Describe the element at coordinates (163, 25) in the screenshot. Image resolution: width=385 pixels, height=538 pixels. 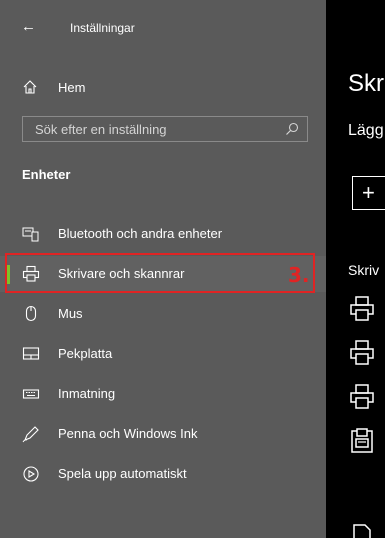
I see `title-bar: ← Inställningar` at that location.